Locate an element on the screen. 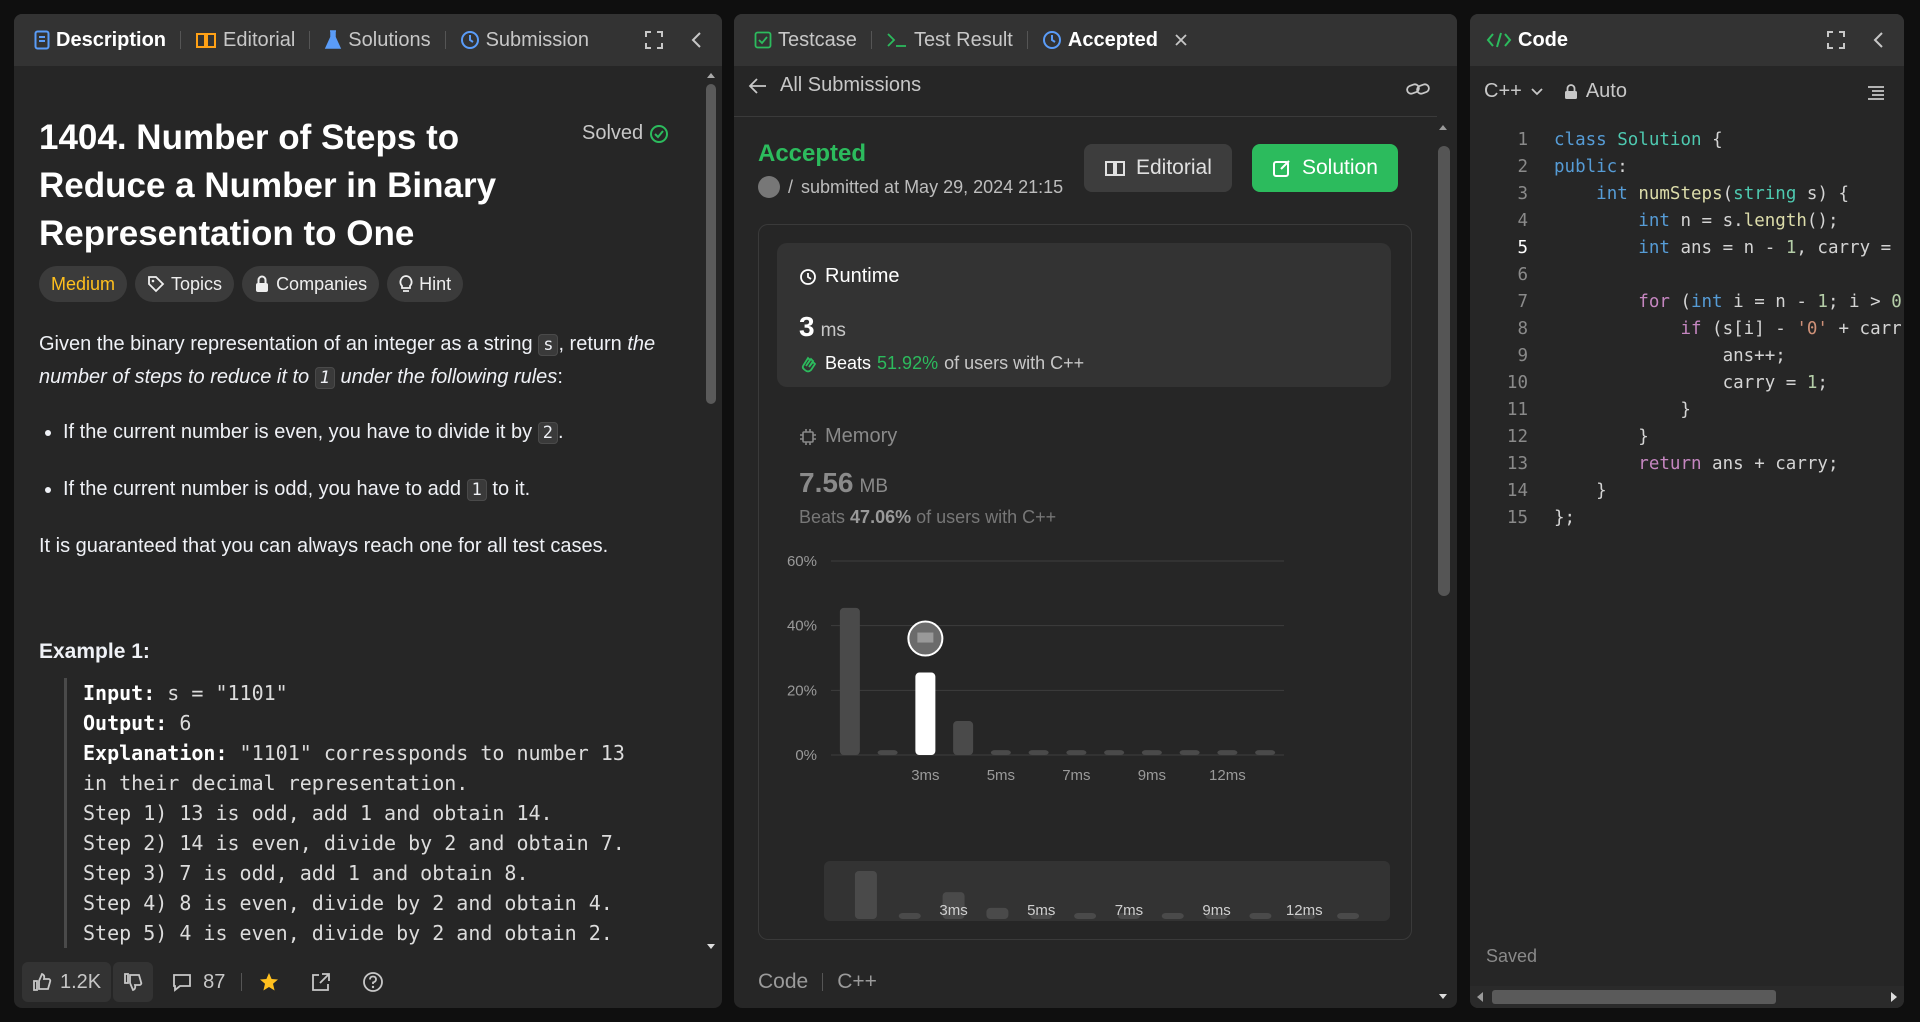  code-line: int ans = n - 1, carry = is located at coordinates (1728, 248).